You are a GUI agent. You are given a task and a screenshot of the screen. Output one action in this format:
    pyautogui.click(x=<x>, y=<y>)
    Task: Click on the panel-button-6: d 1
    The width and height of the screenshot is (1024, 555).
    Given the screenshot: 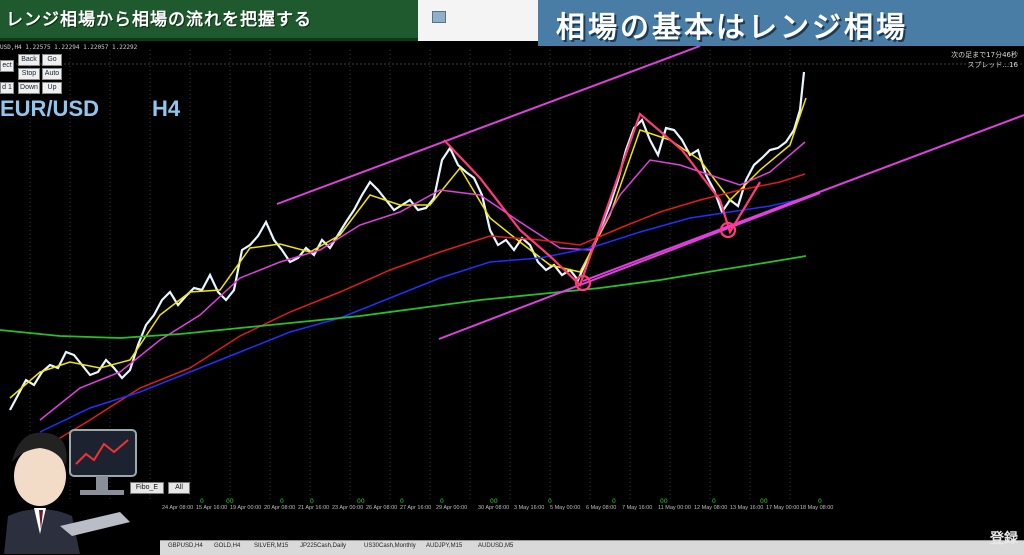 What is the action you would take?
    pyautogui.click(x=7, y=88)
    